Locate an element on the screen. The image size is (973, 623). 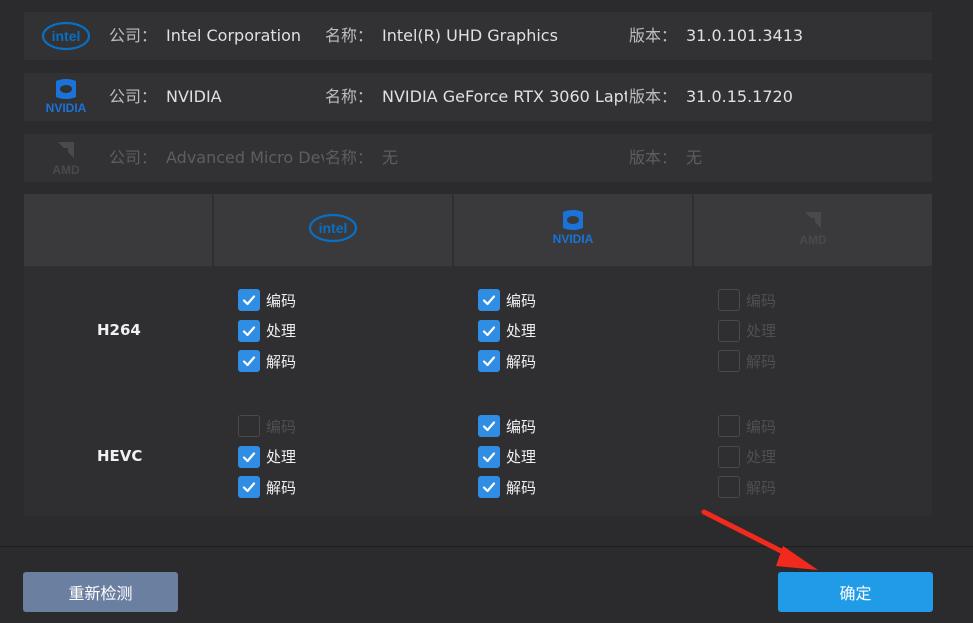
header-intel: intel is located at coordinates (333, 230).